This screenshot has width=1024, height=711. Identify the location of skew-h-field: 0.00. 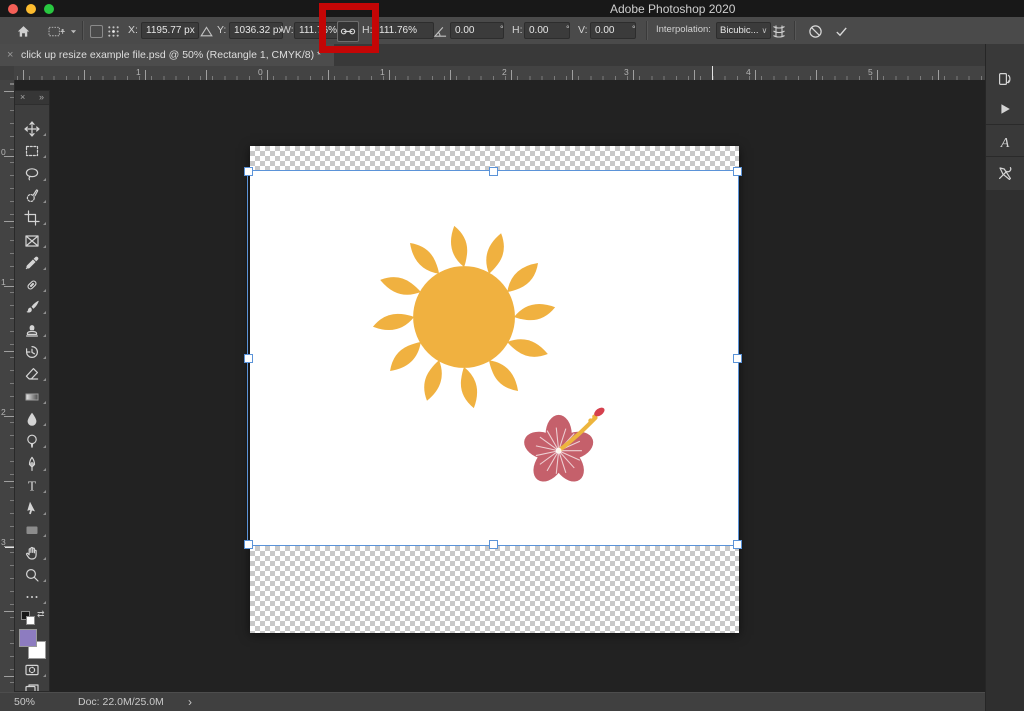
(547, 30).